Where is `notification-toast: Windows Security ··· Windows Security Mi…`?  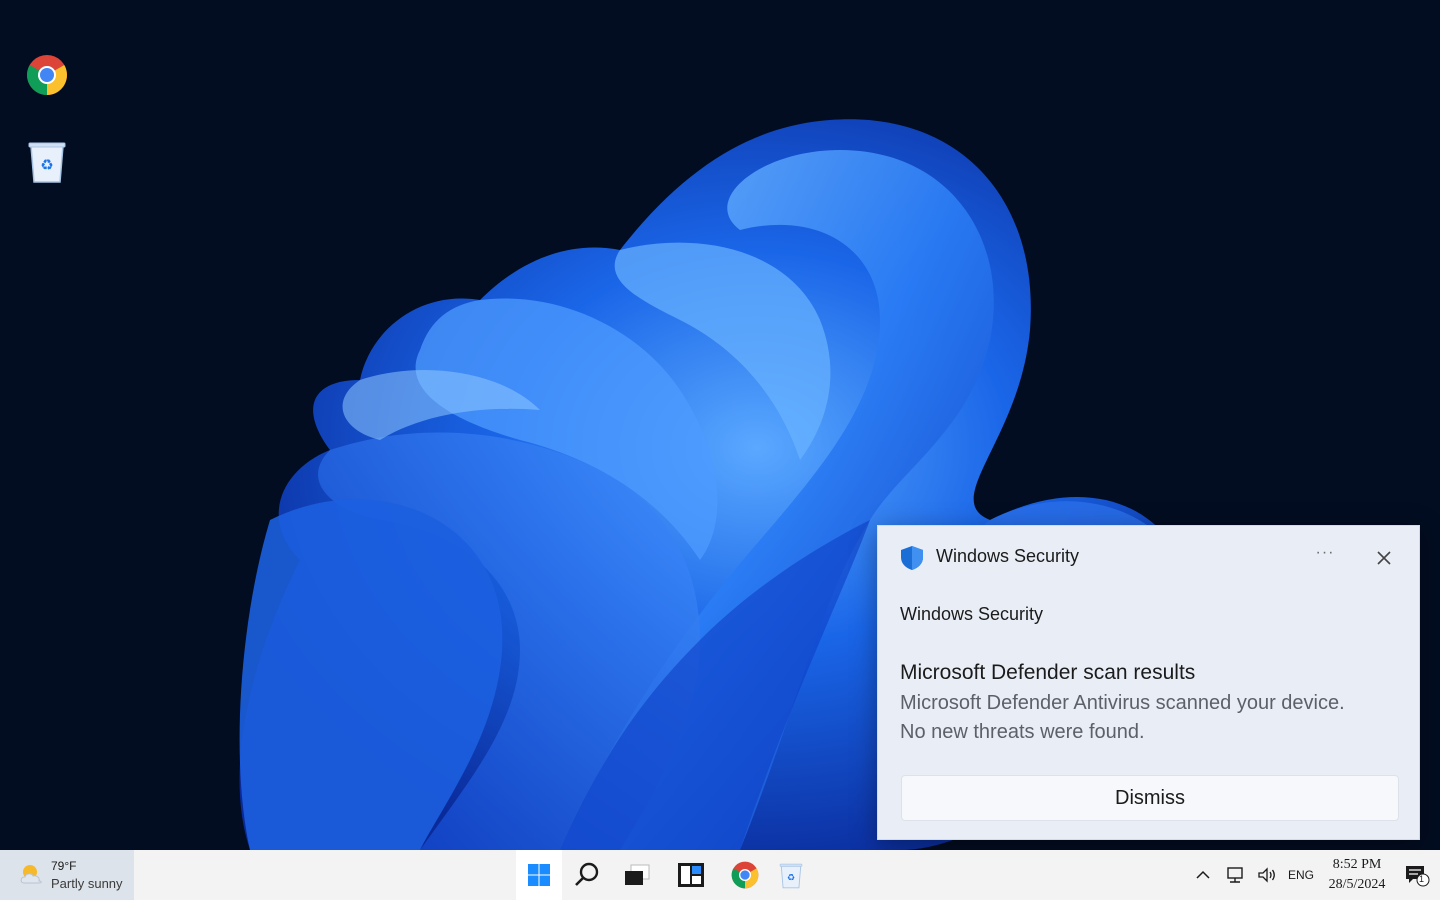 notification-toast: Windows Security ··· Windows Security Mi… is located at coordinates (1148, 682).